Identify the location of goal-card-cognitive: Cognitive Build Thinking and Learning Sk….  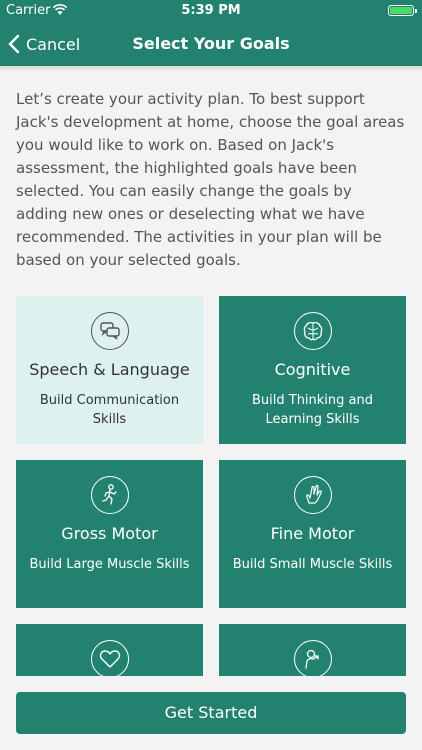
(312, 370).